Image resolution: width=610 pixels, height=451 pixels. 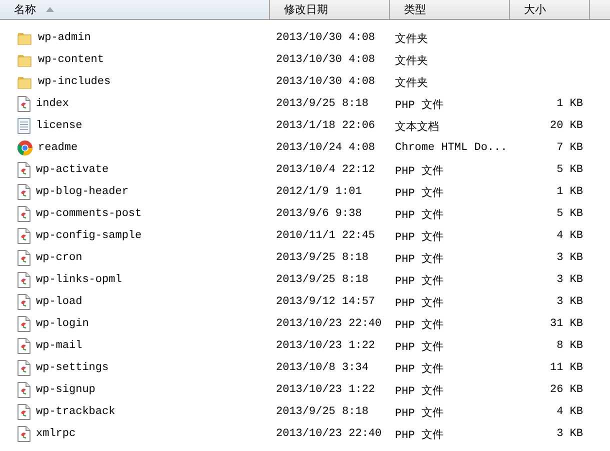 I want to click on modified-date: 2013/10/8 3:34, so click(x=322, y=368).